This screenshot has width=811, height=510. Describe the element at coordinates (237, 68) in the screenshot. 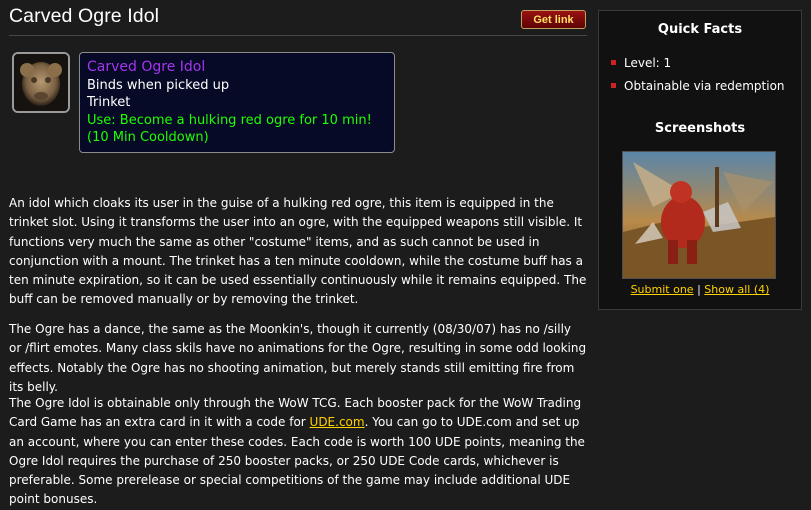

I see `item-name: Carved Ogre Idol` at that location.